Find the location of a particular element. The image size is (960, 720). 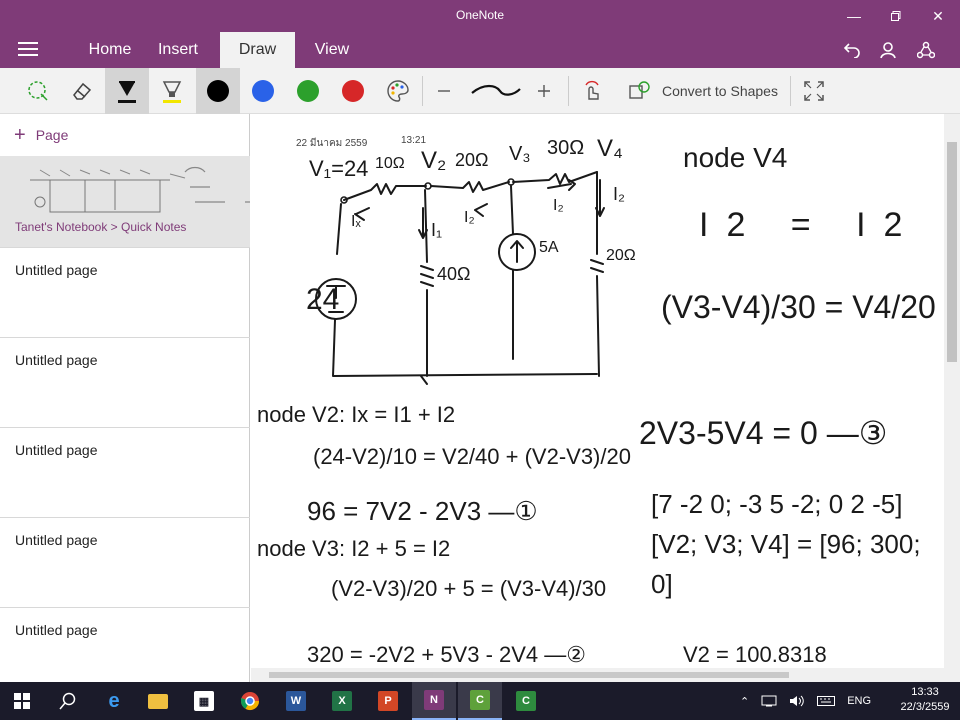

restore-icon is located at coordinates (896, 16).